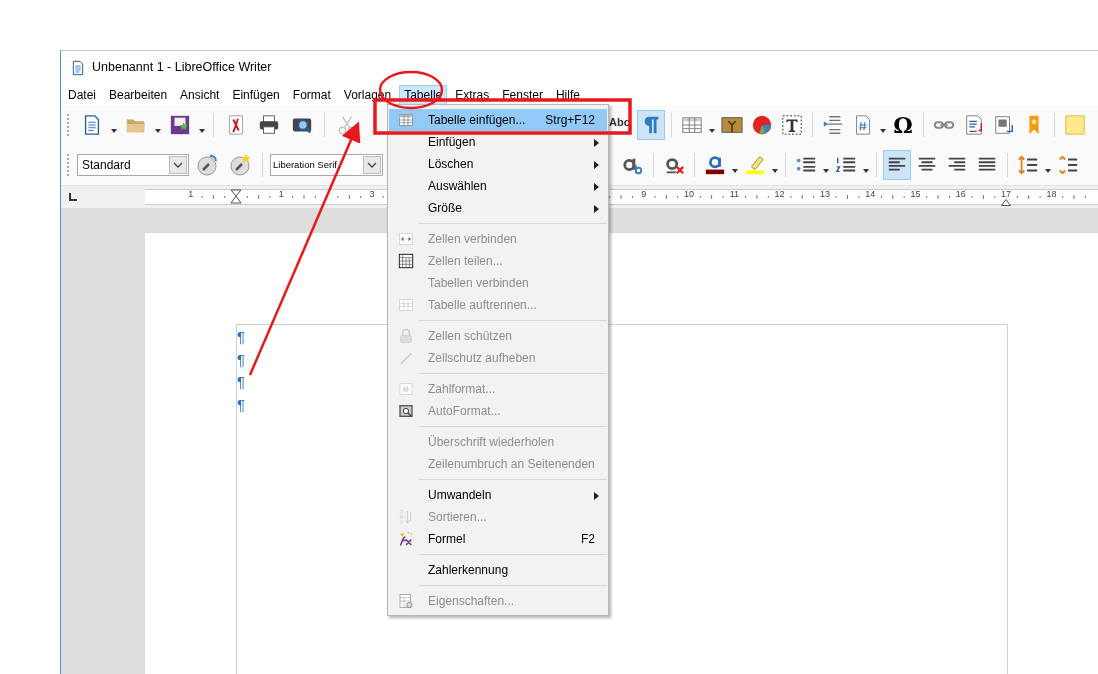 The height and width of the screenshot is (674, 1098). Describe the element at coordinates (498, 164) in the screenshot. I see `submenu-item: Löschen` at that location.